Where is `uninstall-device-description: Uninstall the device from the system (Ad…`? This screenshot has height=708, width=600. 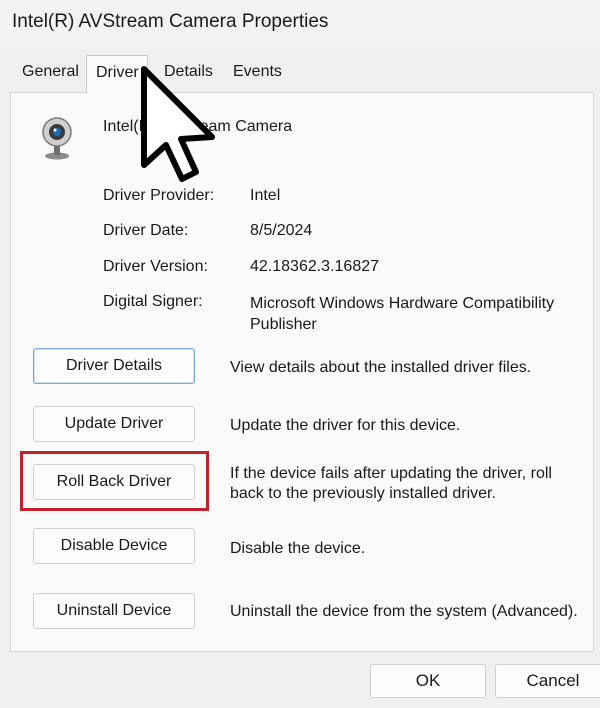 uninstall-device-description: Uninstall the device from the system (Ad… is located at coordinates (404, 611).